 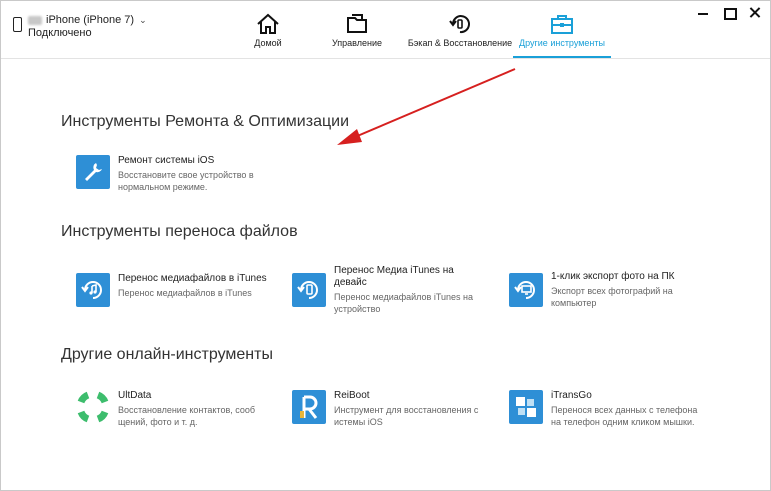 What do you see at coordinates (135, 395) in the screenshot?
I see `tool-name: UltData` at bounding box center [135, 395].